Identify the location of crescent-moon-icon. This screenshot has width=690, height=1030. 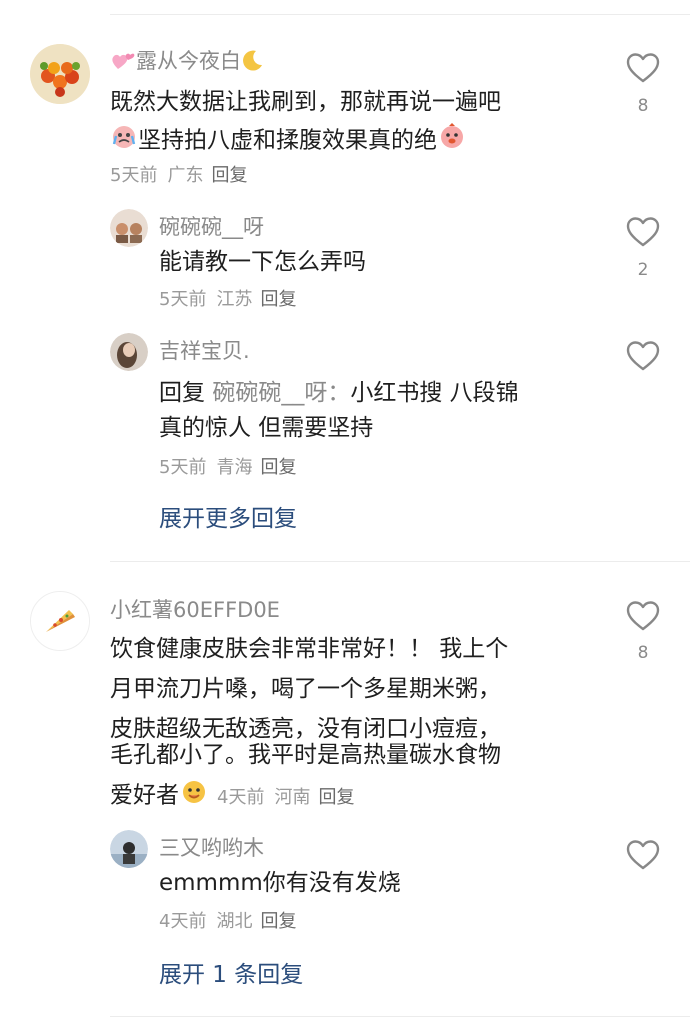
(253, 62).